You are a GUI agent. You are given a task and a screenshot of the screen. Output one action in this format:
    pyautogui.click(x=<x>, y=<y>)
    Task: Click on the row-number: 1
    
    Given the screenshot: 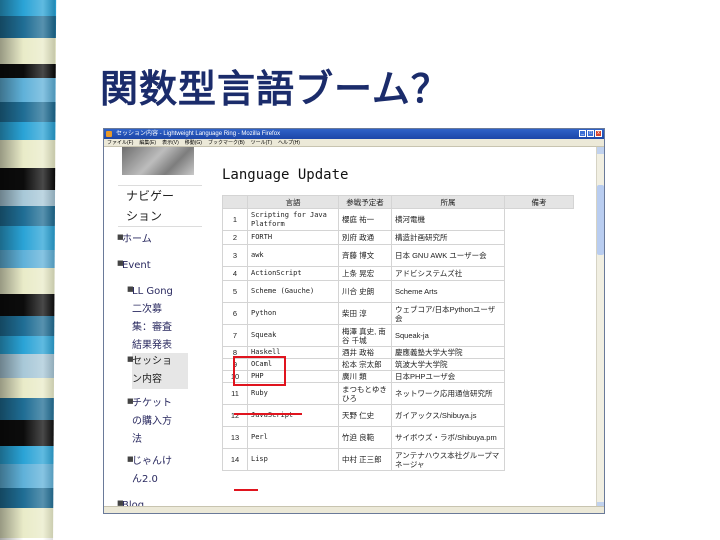 What is the action you would take?
    pyautogui.click(x=235, y=219)
    